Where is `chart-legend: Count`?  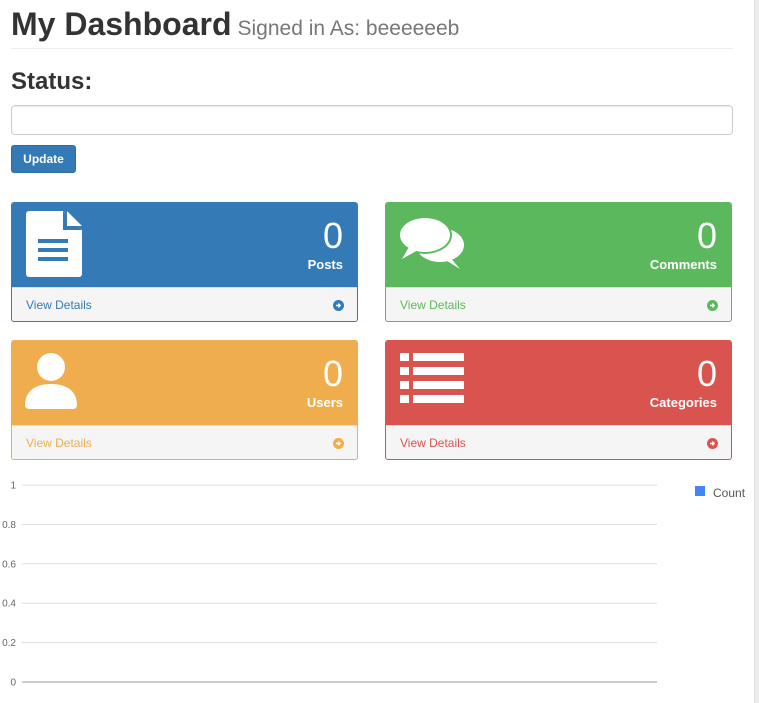 chart-legend: Count is located at coordinates (720, 493).